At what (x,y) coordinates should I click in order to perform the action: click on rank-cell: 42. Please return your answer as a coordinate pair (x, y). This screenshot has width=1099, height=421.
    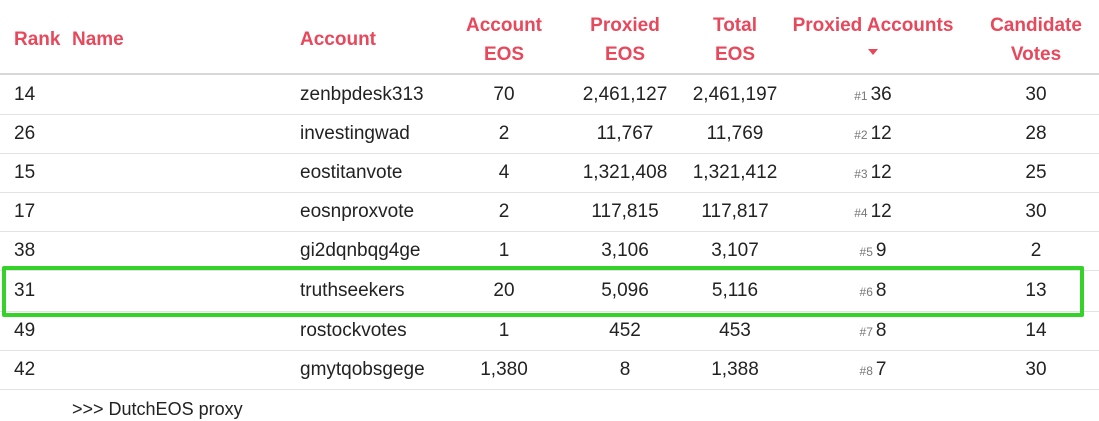
    Looking at the image, I should click on (25, 369).